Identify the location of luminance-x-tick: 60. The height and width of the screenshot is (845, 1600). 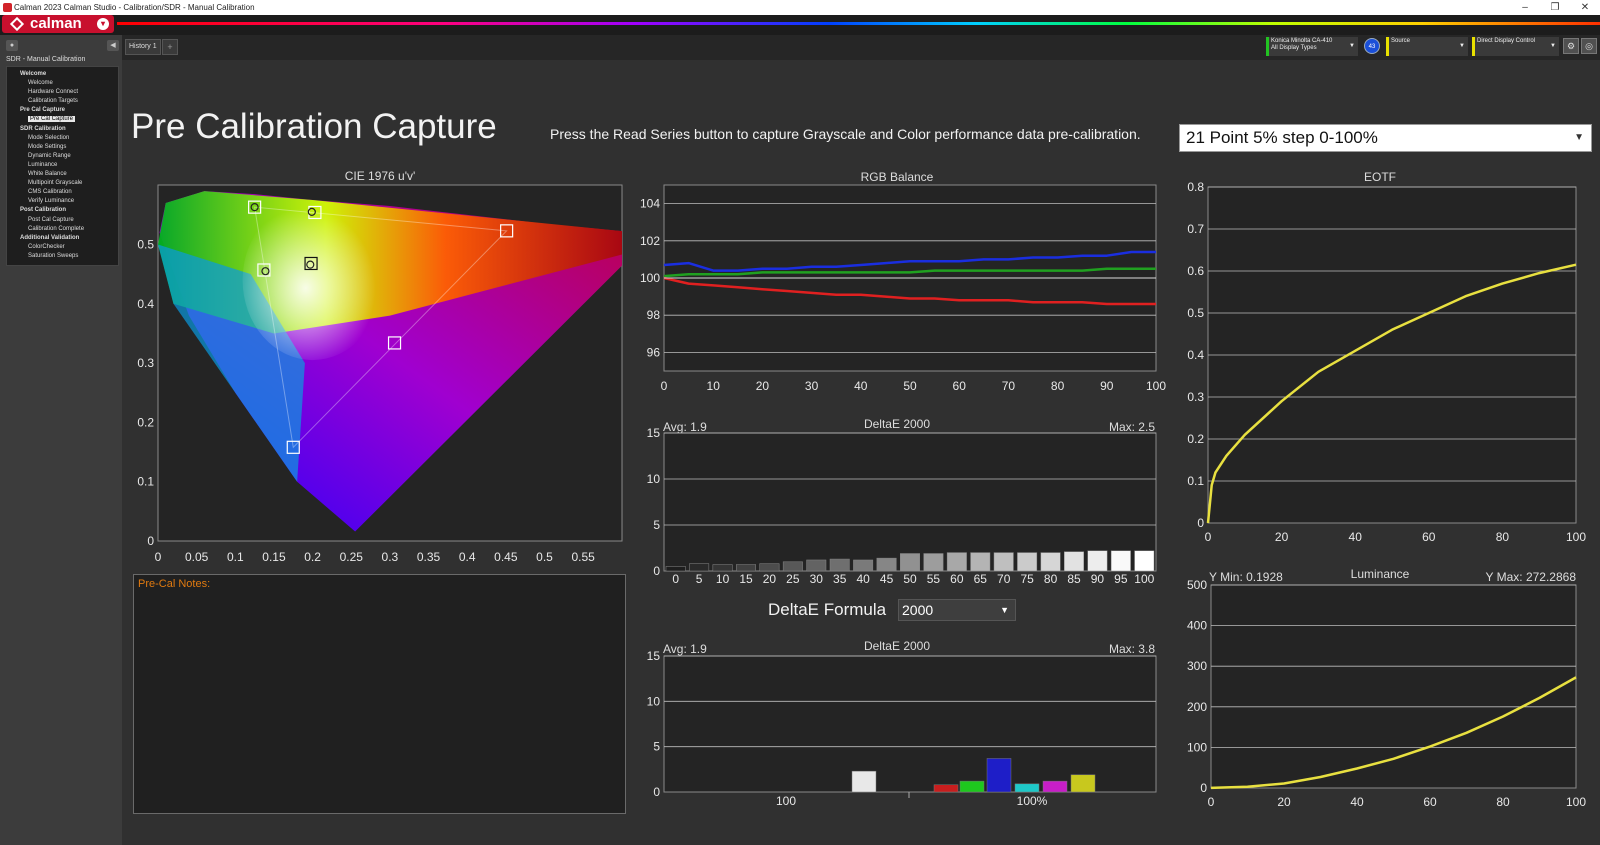
(1430, 802).